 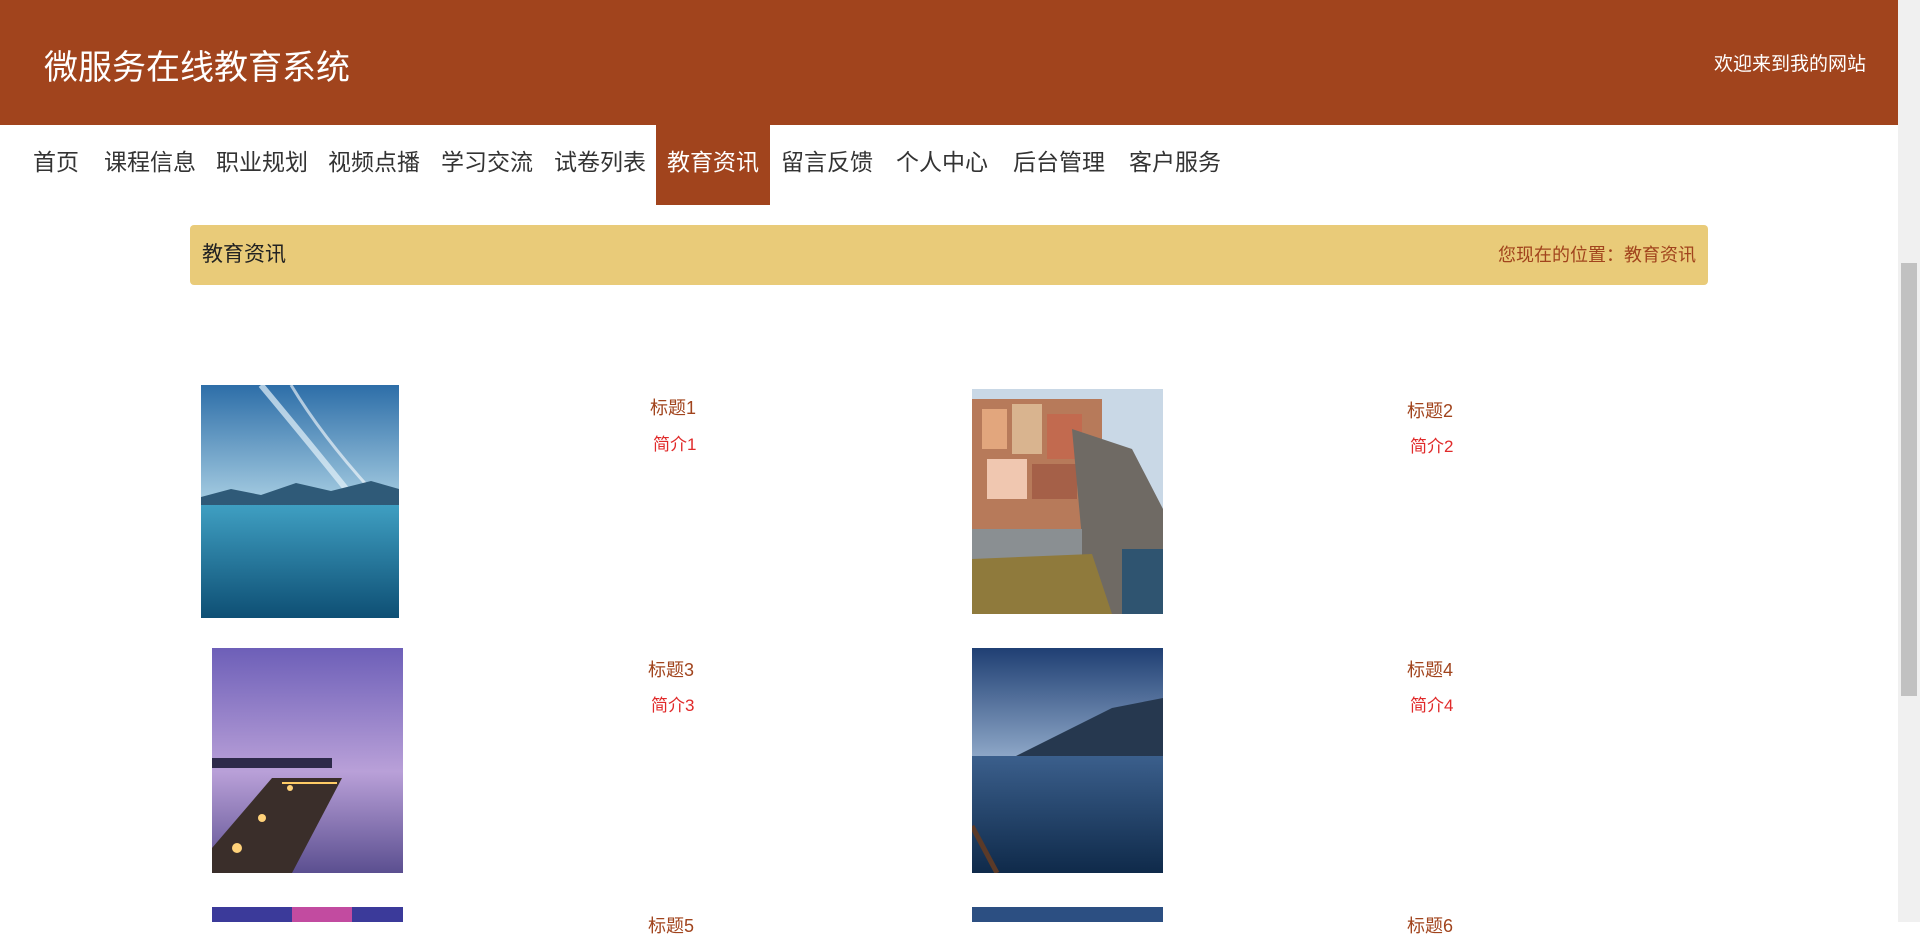 I want to click on nav-item-forum: 学习交流, so click(x=487, y=165).